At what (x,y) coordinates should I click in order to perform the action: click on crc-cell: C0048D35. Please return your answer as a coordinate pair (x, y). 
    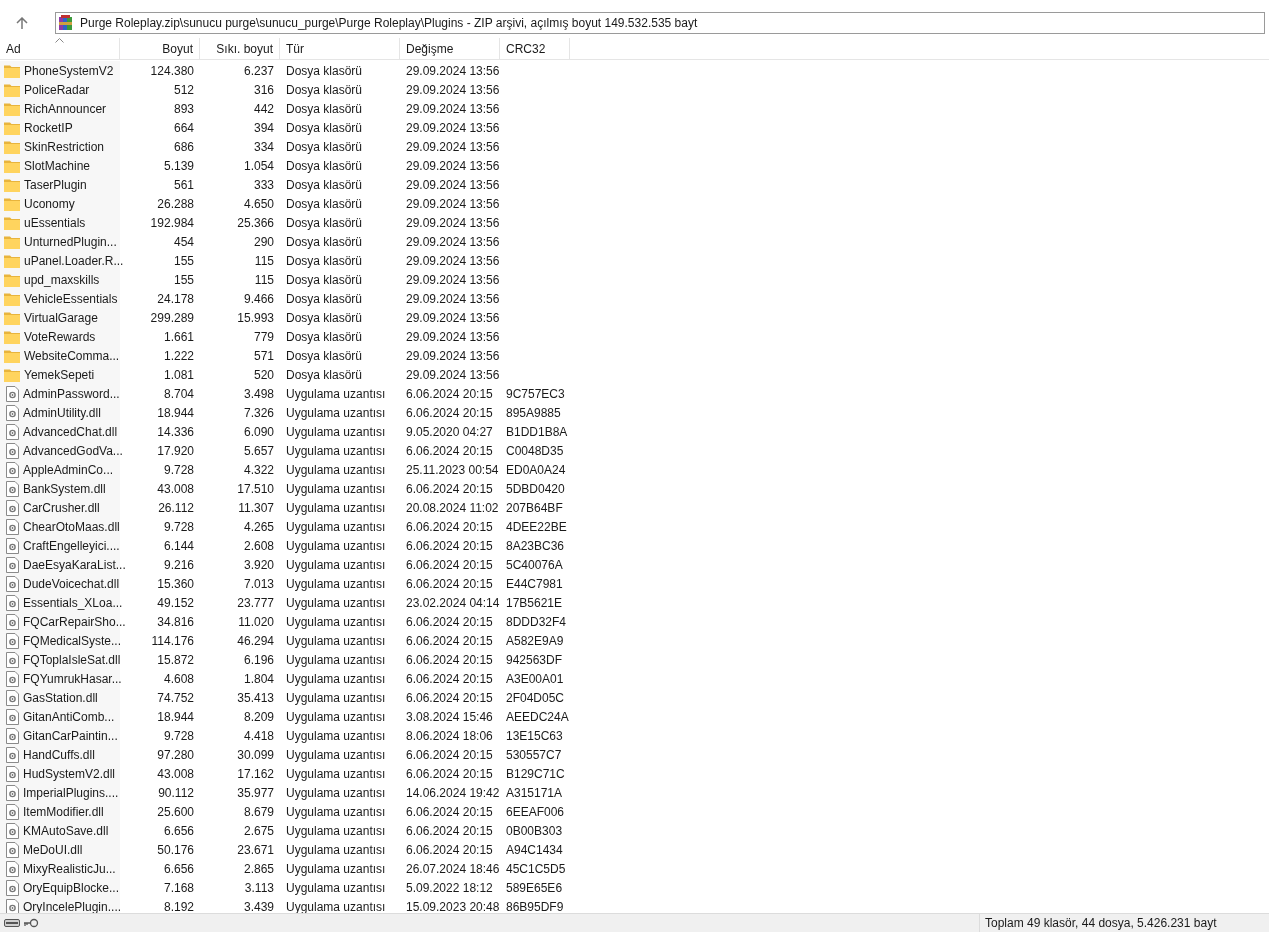
    Looking at the image, I should click on (535, 450).